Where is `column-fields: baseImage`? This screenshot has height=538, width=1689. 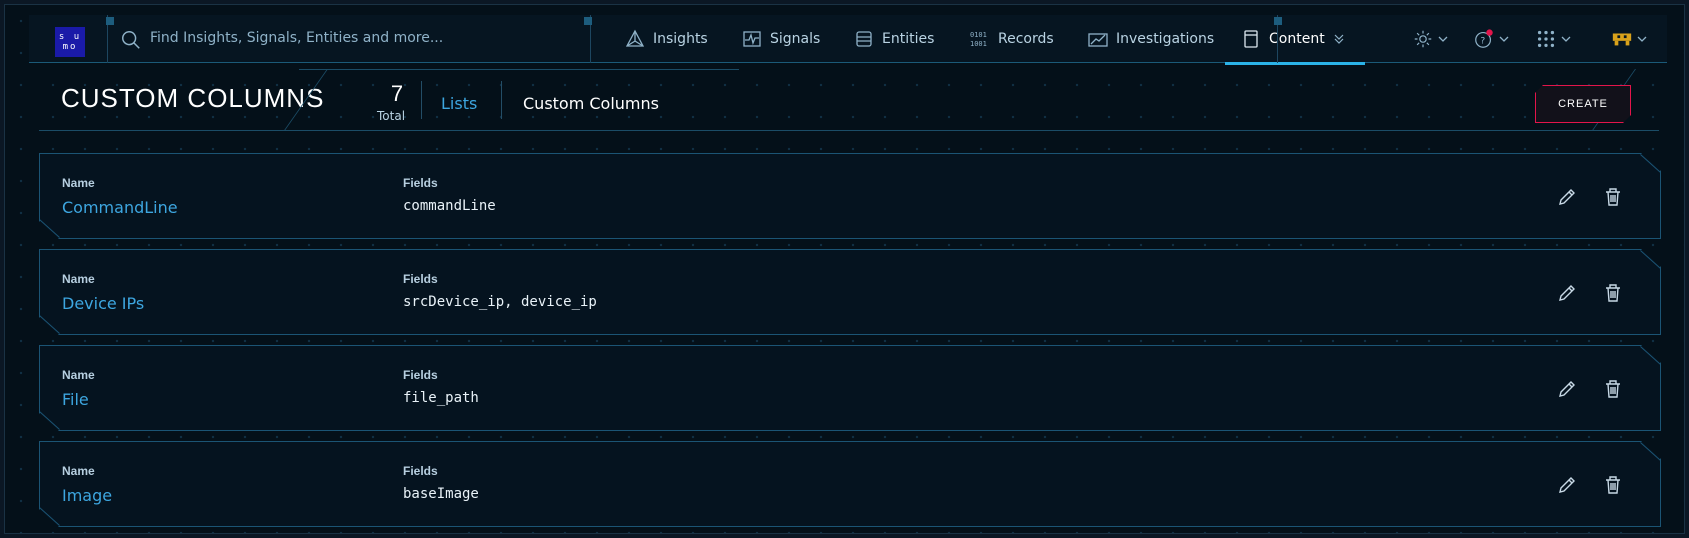 column-fields: baseImage is located at coordinates (441, 494).